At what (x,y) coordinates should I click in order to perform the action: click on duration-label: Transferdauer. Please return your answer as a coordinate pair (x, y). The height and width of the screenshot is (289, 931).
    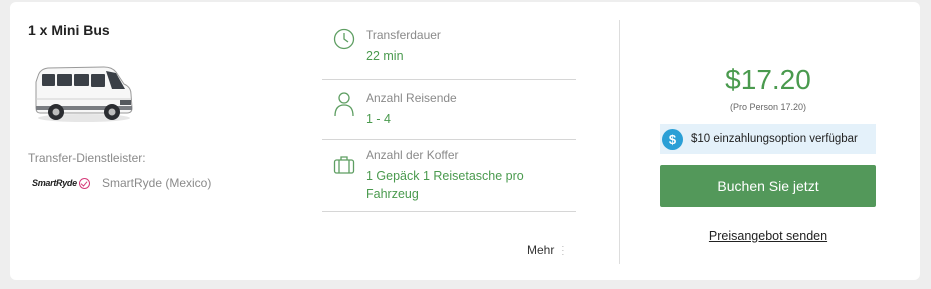
    Looking at the image, I should click on (403, 35).